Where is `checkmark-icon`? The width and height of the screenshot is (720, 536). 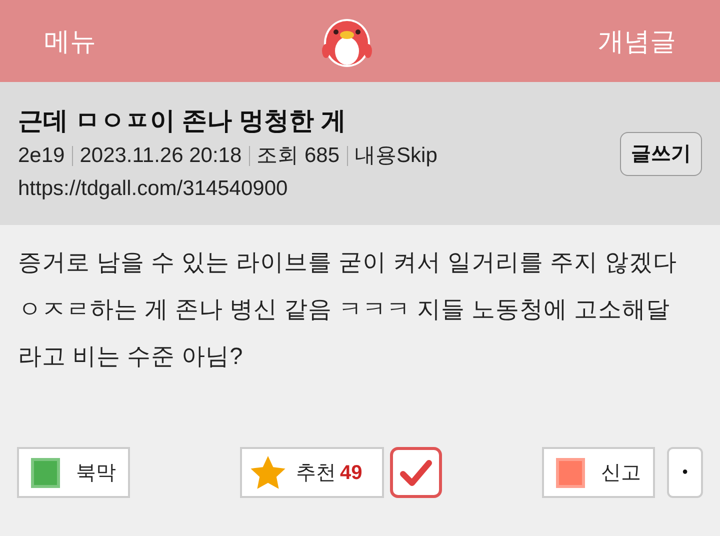
checkmark-icon is located at coordinates (416, 472).